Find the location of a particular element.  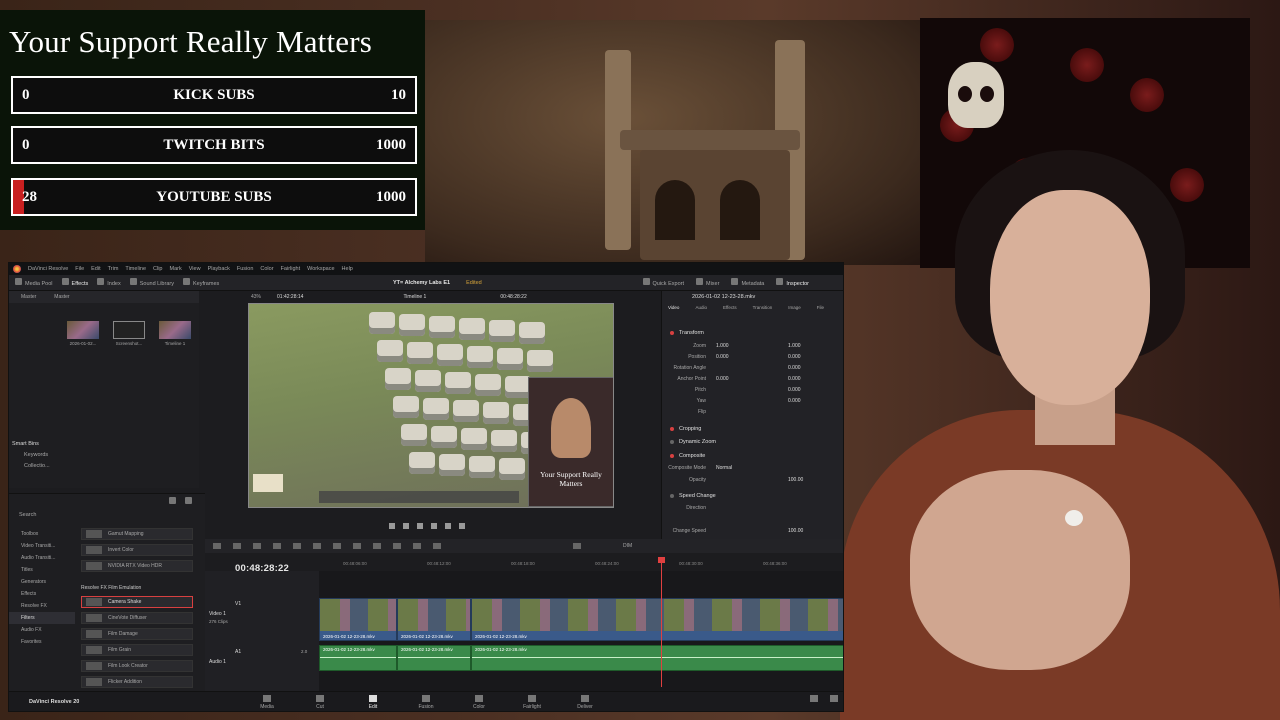

menu-item: Fairlight is located at coordinates (291, 269).